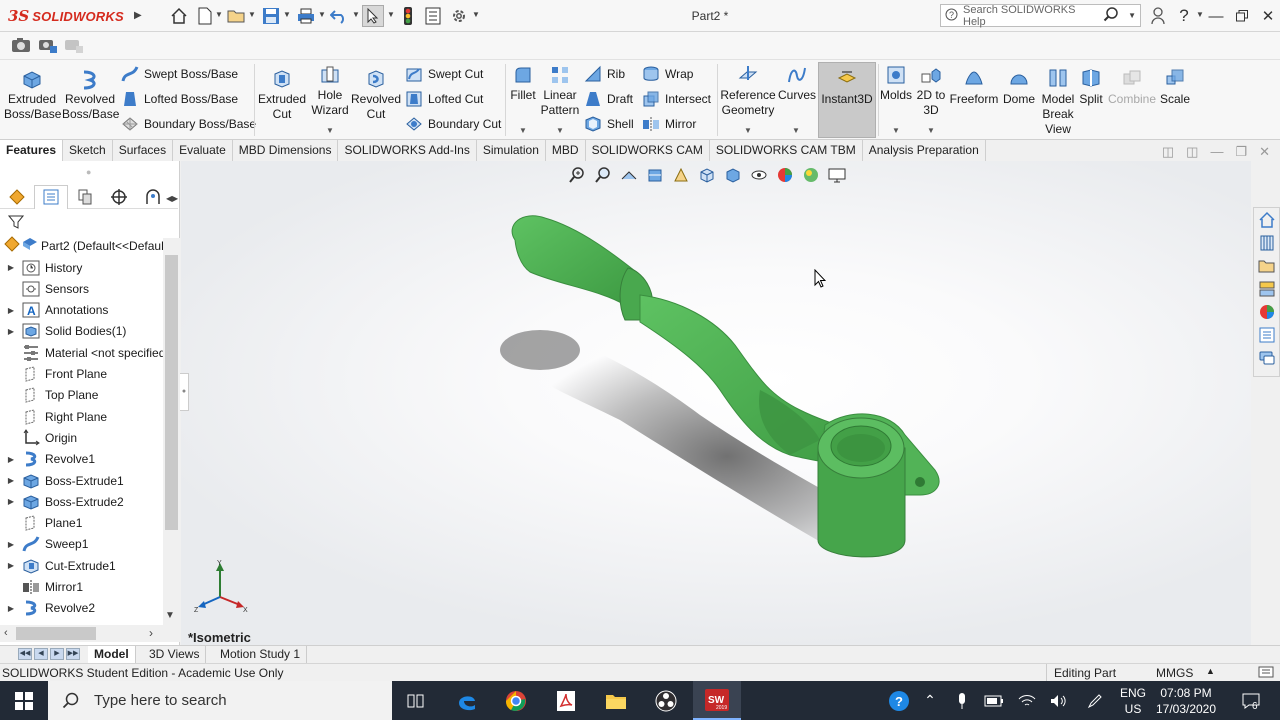 Image resolution: width=1280 pixels, height=720 pixels. I want to click on pen-workspace-tray-icon, so click(1095, 700).